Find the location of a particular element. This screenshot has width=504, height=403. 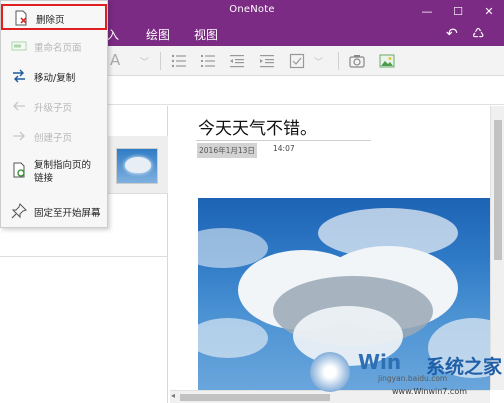

cloud-shape is located at coordinates (233, 338).